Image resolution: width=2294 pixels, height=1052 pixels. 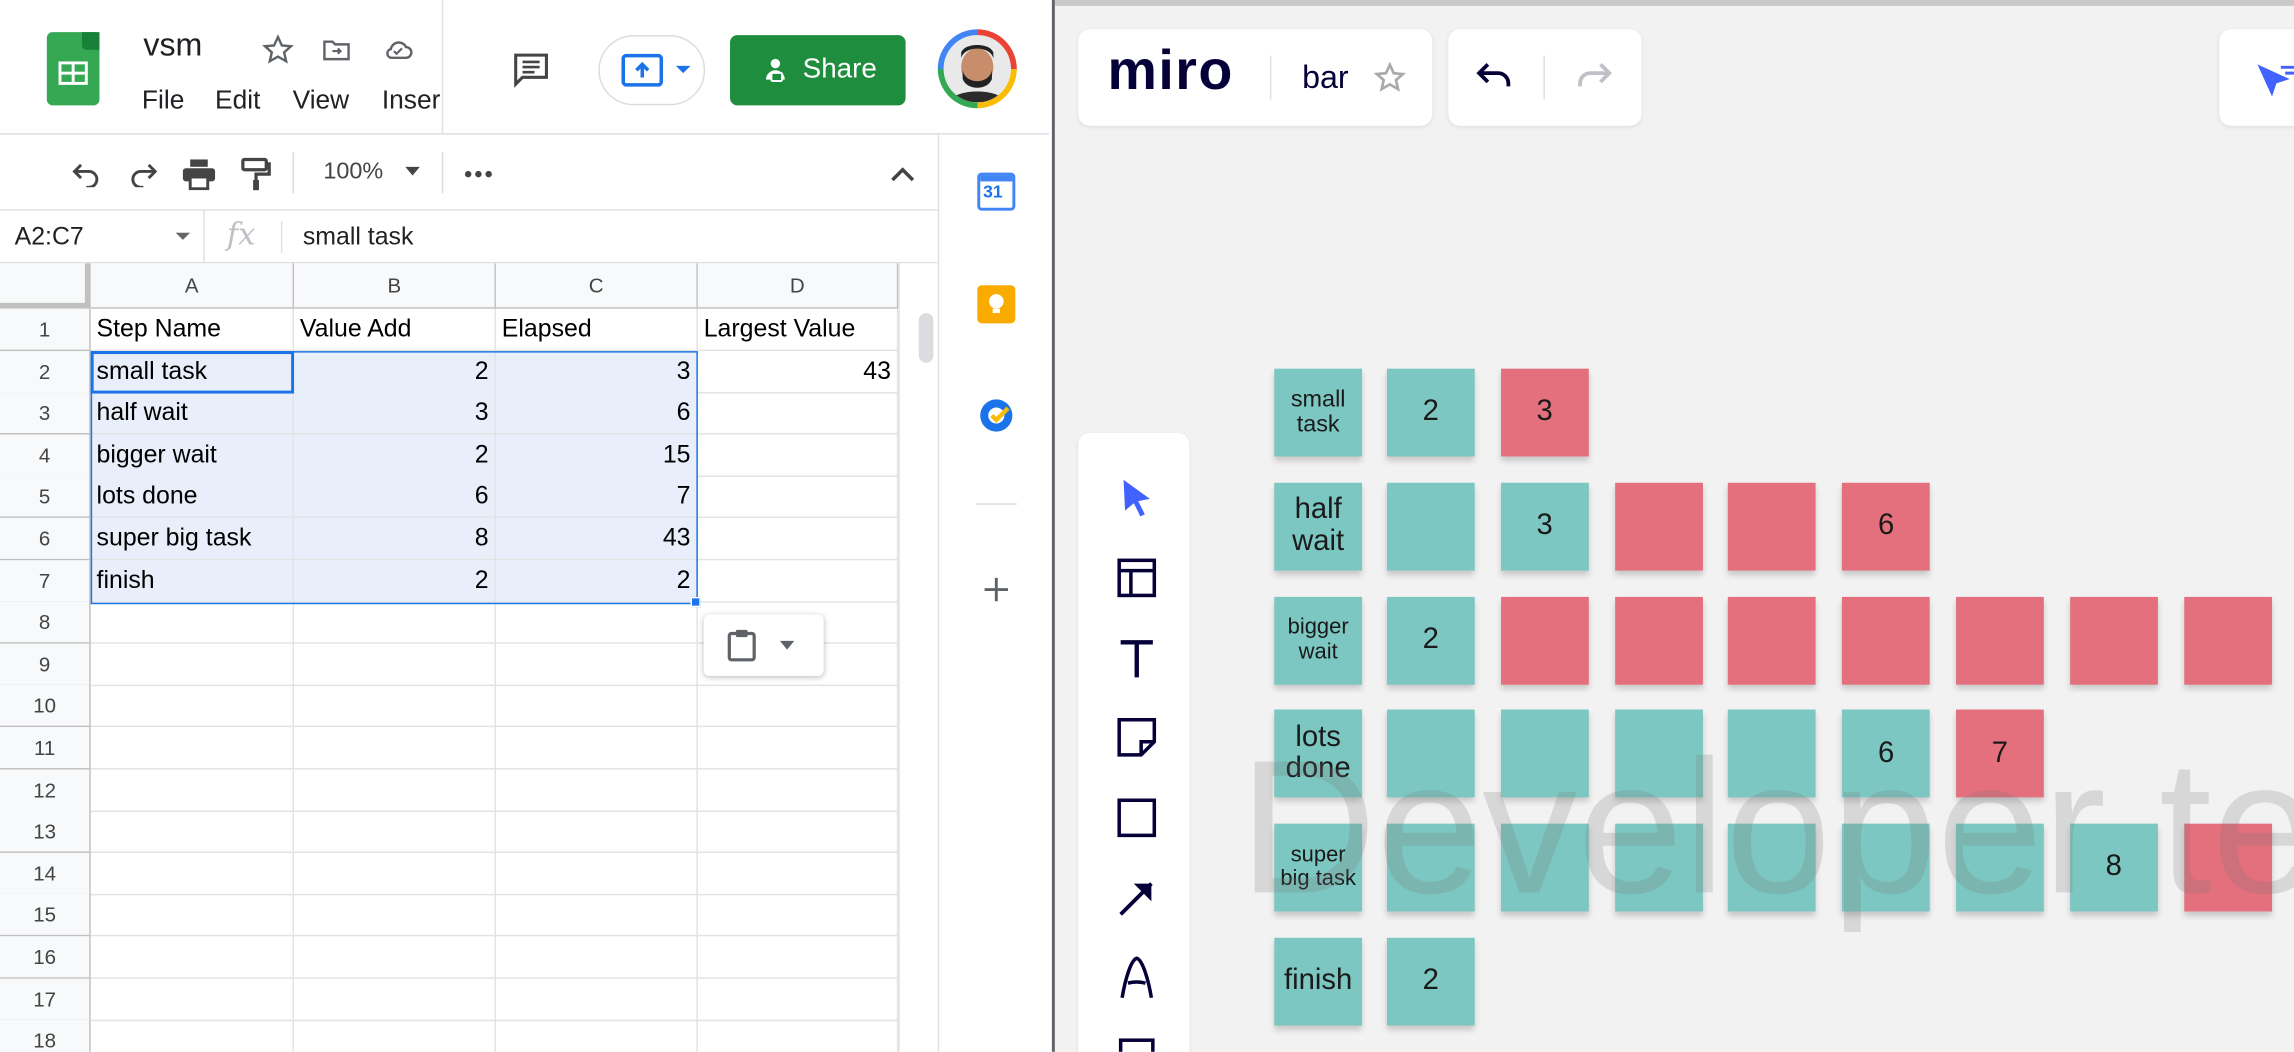 What do you see at coordinates (2274, 81) in the screenshot?
I see `pointer-filter-icon` at bounding box center [2274, 81].